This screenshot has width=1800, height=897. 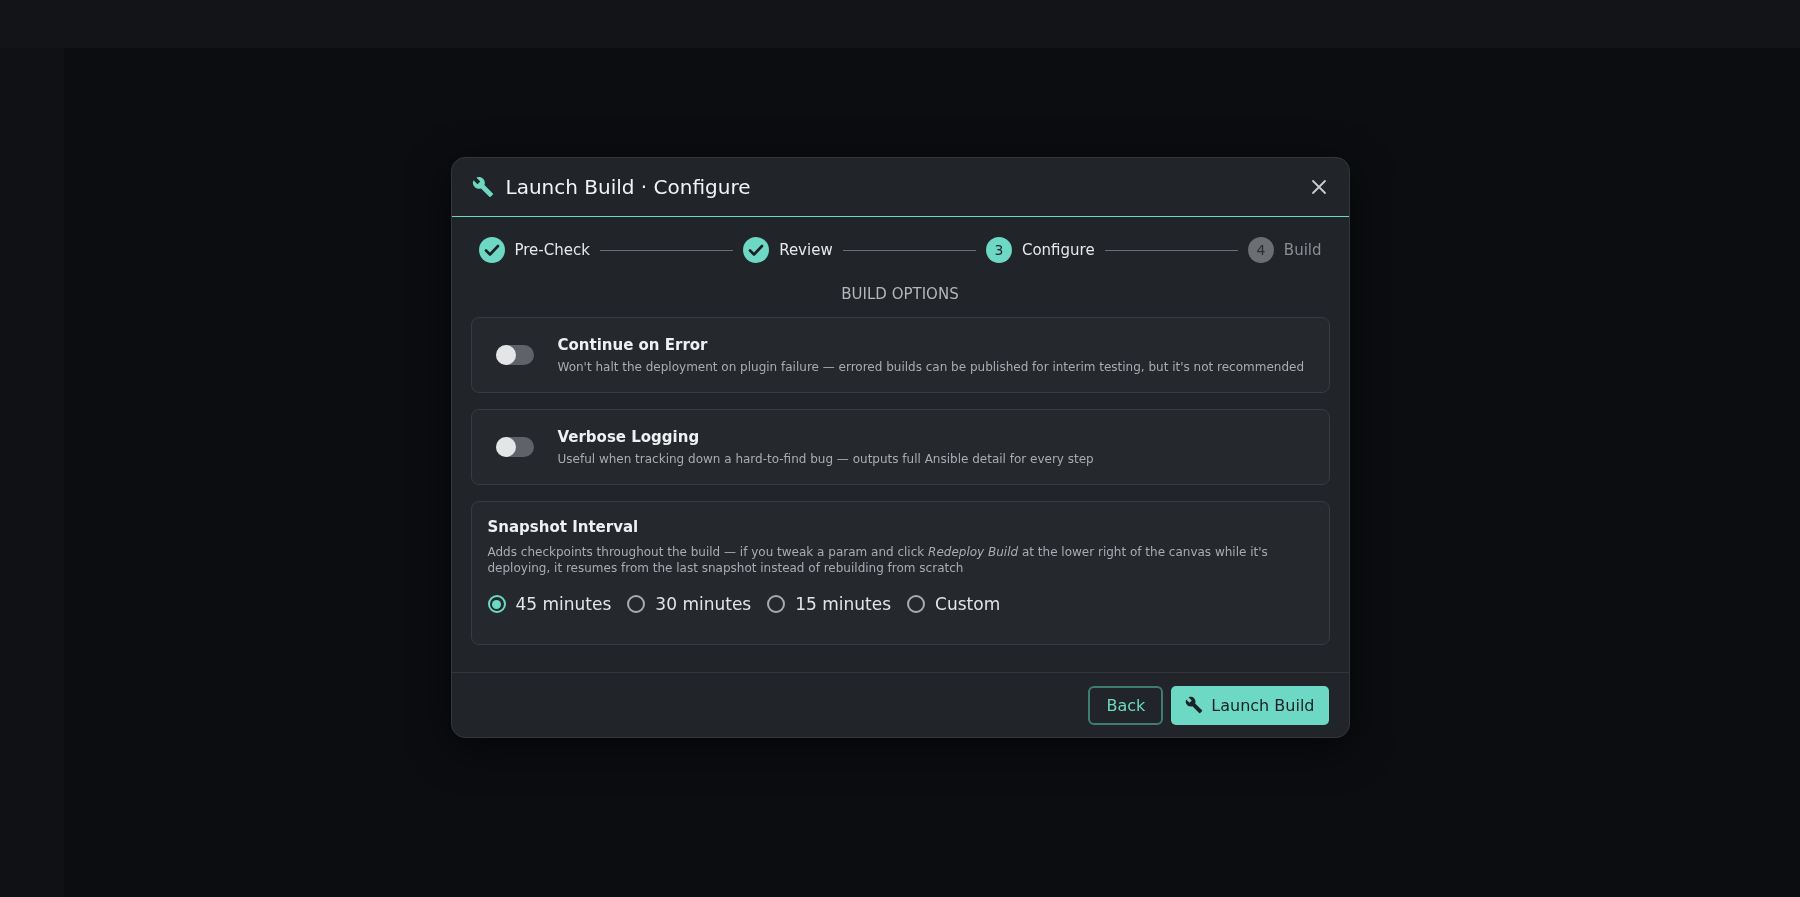 What do you see at coordinates (629, 436) in the screenshot?
I see `option-title: Verbose Logging` at bounding box center [629, 436].